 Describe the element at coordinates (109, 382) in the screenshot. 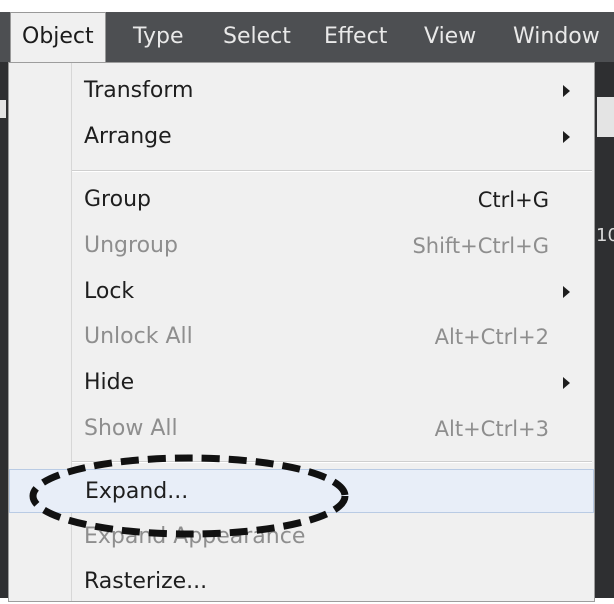

I see `menu-item-label: Hide` at that location.